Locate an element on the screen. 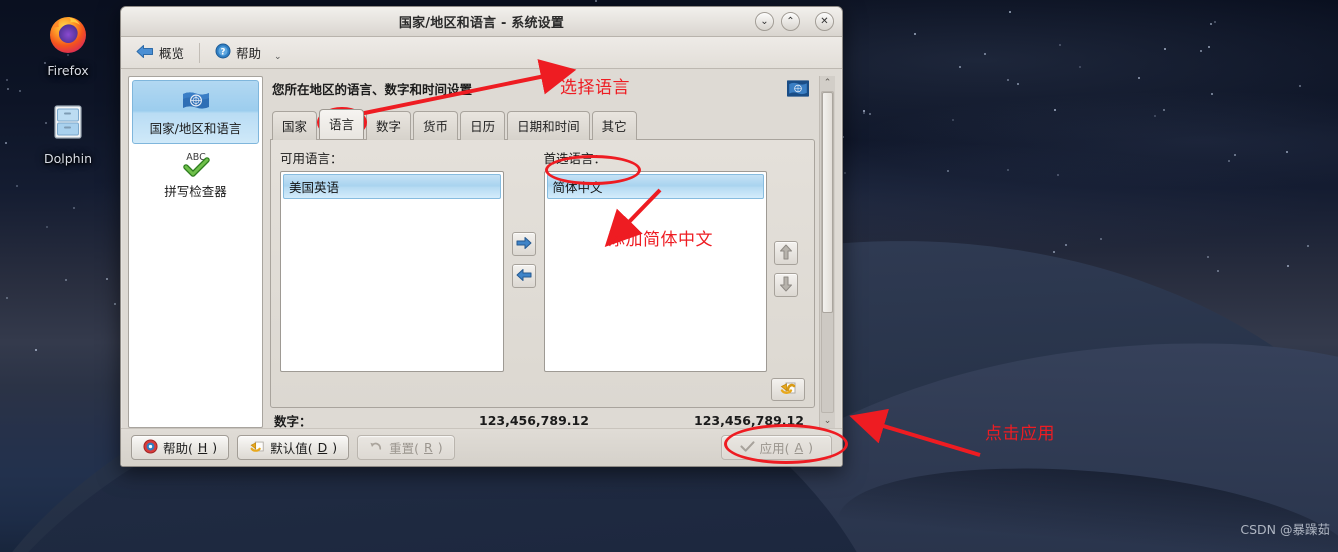 This screenshot has width=1338, height=552. remove-language-button is located at coordinates (523, 276).